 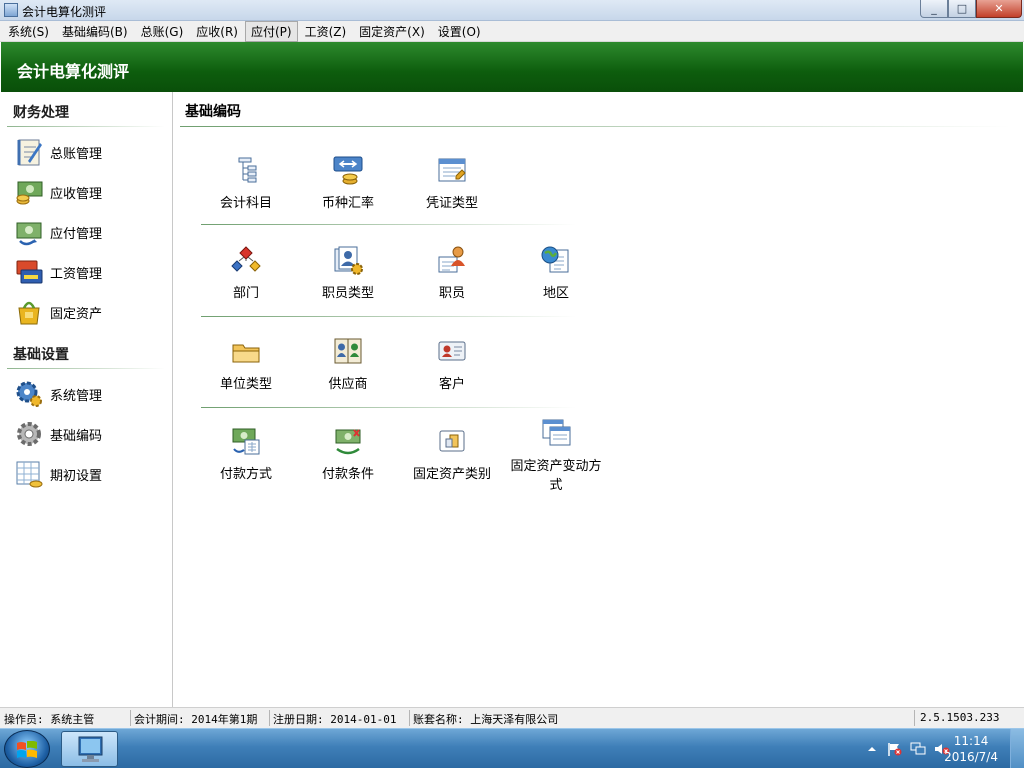 I want to click on action-center-flag-icon, so click(x=894, y=749).